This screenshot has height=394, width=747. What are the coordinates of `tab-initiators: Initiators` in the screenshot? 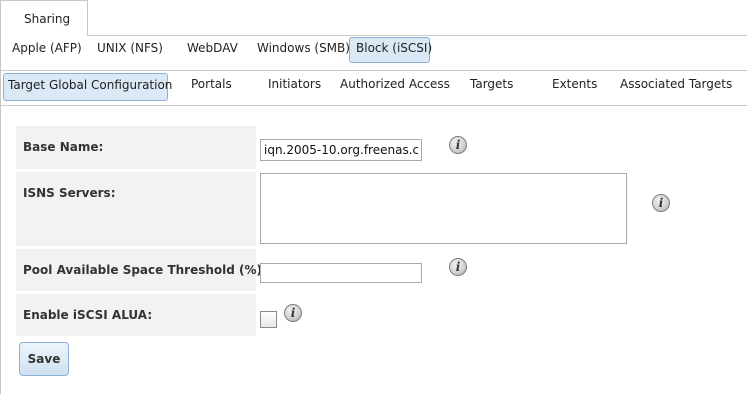 It's located at (294, 84).